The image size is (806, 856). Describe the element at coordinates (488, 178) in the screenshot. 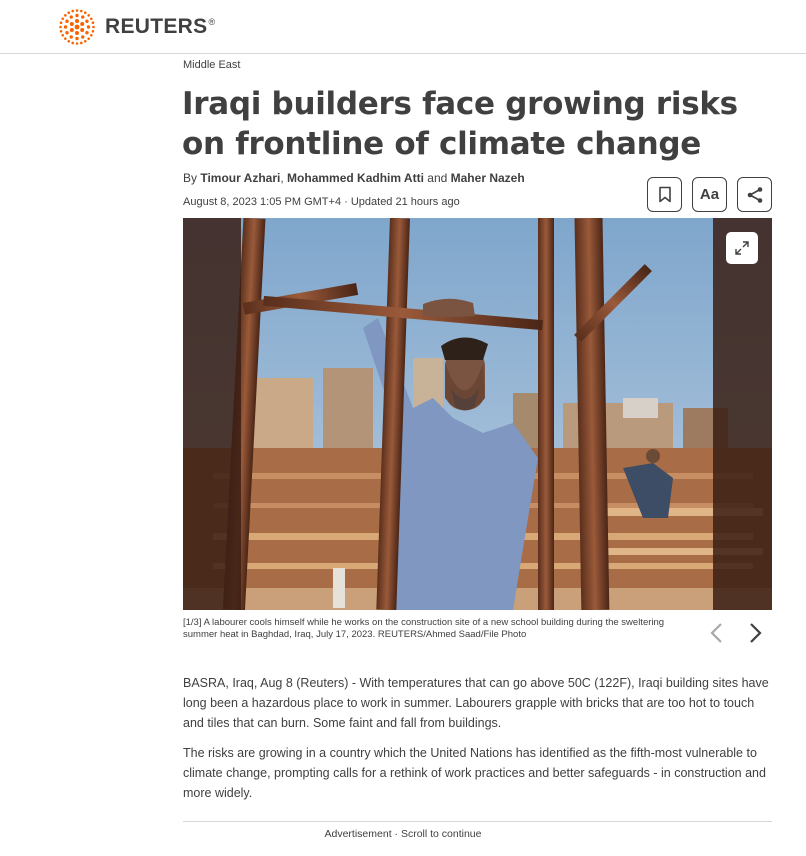

I see `author-link-3: Maher Nazeh` at that location.